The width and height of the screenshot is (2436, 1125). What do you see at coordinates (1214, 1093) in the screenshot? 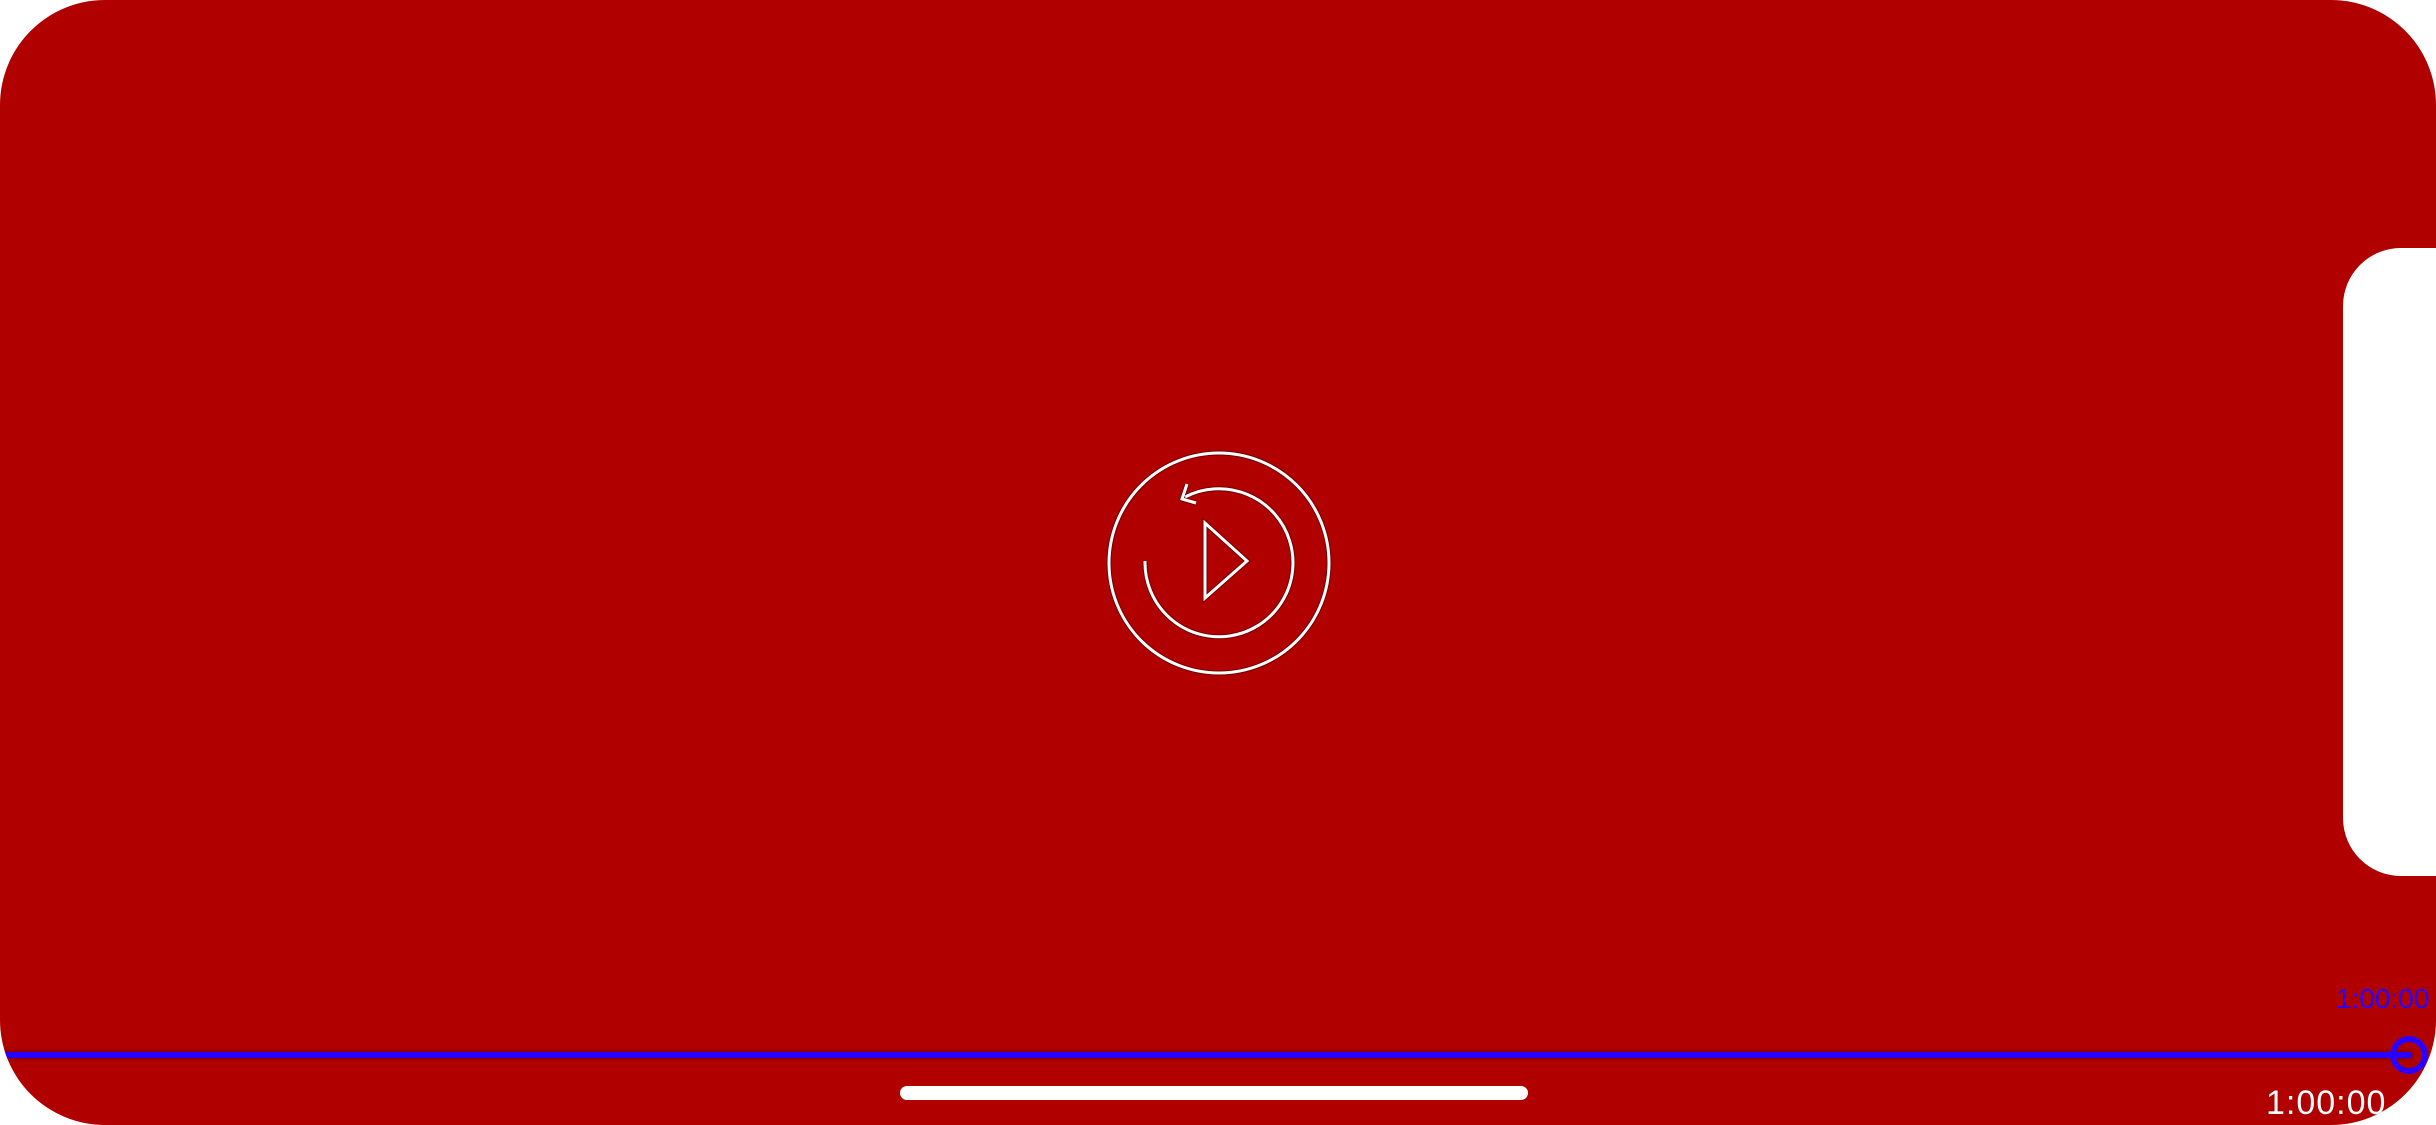
I see `home-indicator` at bounding box center [1214, 1093].